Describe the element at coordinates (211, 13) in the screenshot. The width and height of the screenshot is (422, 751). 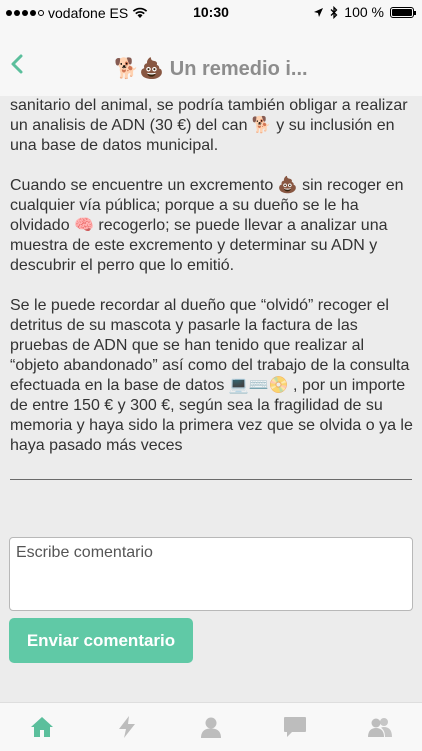
I see `status-bar: vodafone ES 10:30 100 %` at that location.